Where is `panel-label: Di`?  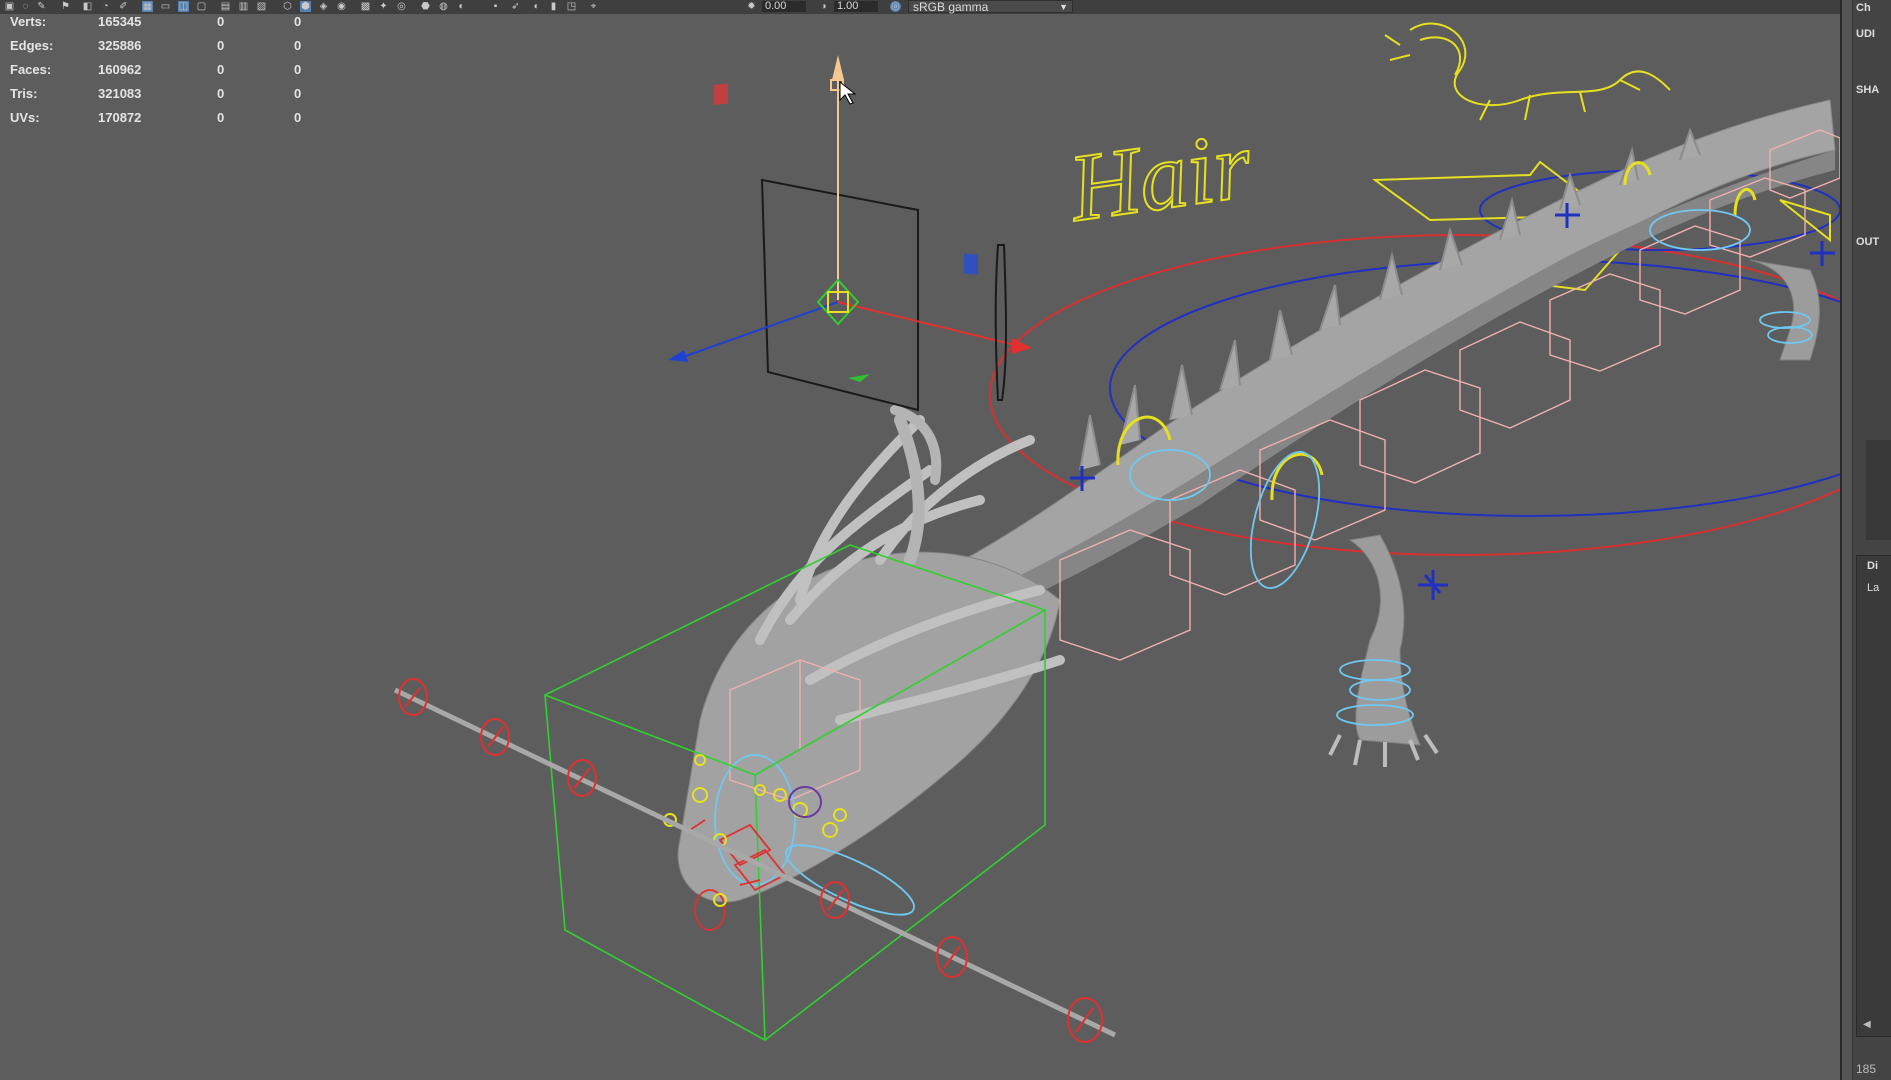
panel-label: Di is located at coordinates (1872, 566).